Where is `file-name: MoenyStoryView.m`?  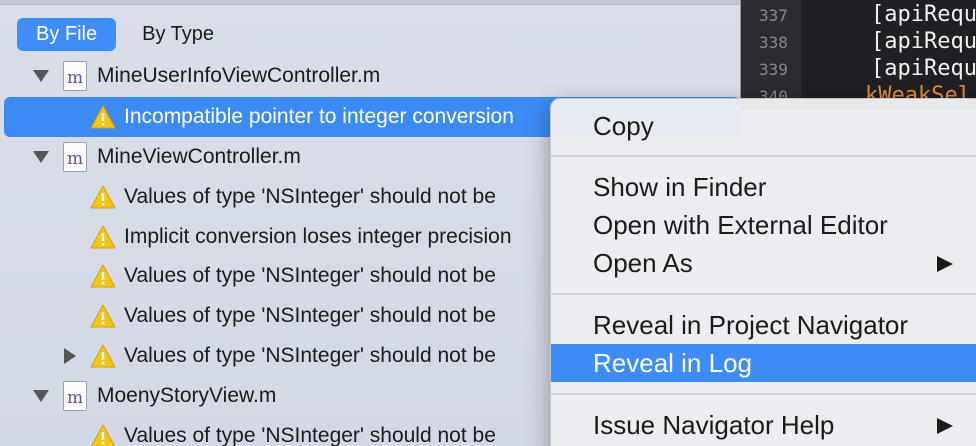 file-name: MoenyStoryView.m is located at coordinates (187, 395).